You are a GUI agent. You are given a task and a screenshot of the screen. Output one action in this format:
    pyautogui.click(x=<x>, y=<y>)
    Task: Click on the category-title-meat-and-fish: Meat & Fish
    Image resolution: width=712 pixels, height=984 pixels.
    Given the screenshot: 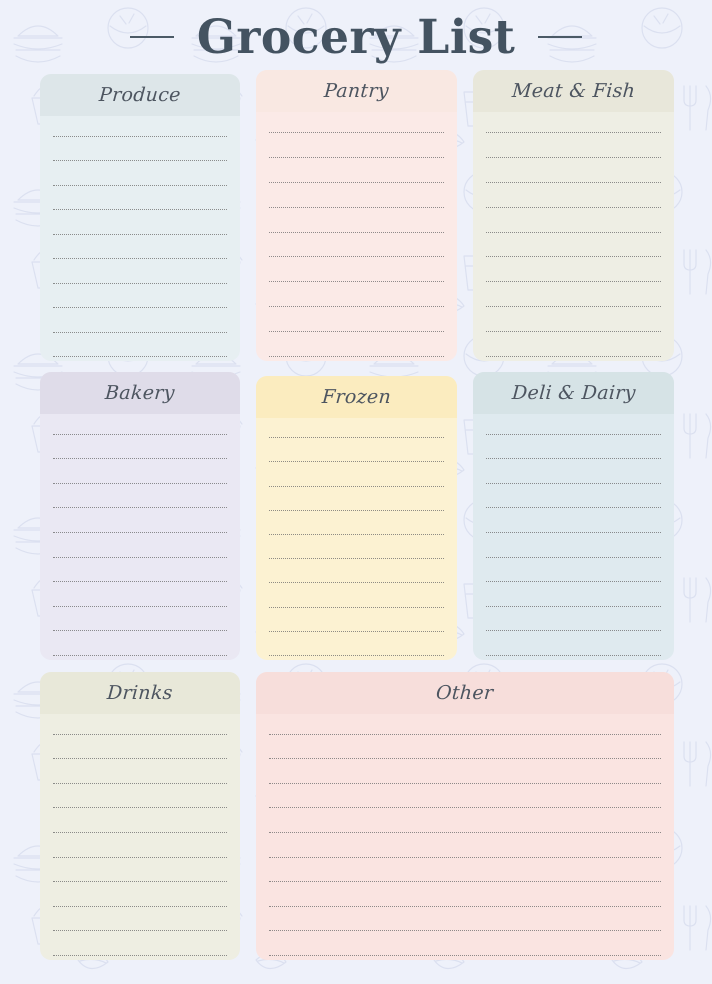 What is the action you would take?
    pyautogui.click(x=573, y=90)
    